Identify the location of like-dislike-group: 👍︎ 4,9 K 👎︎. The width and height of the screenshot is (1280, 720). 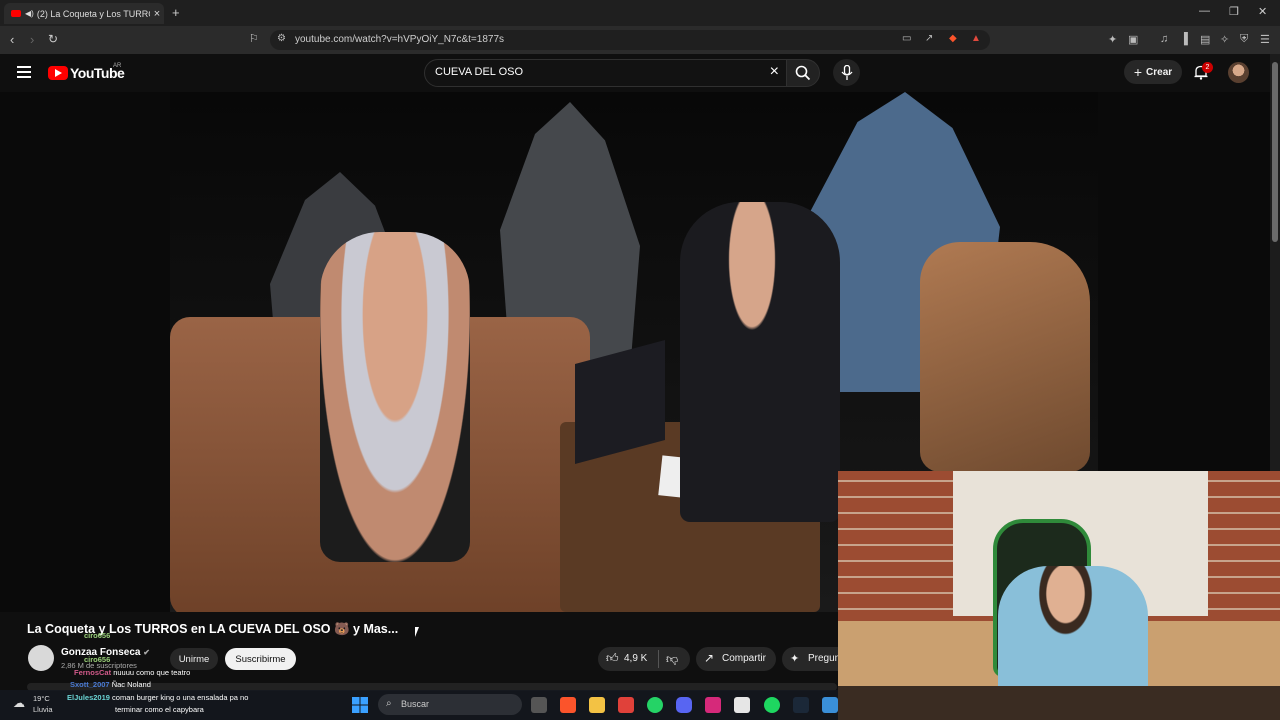
(644, 659).